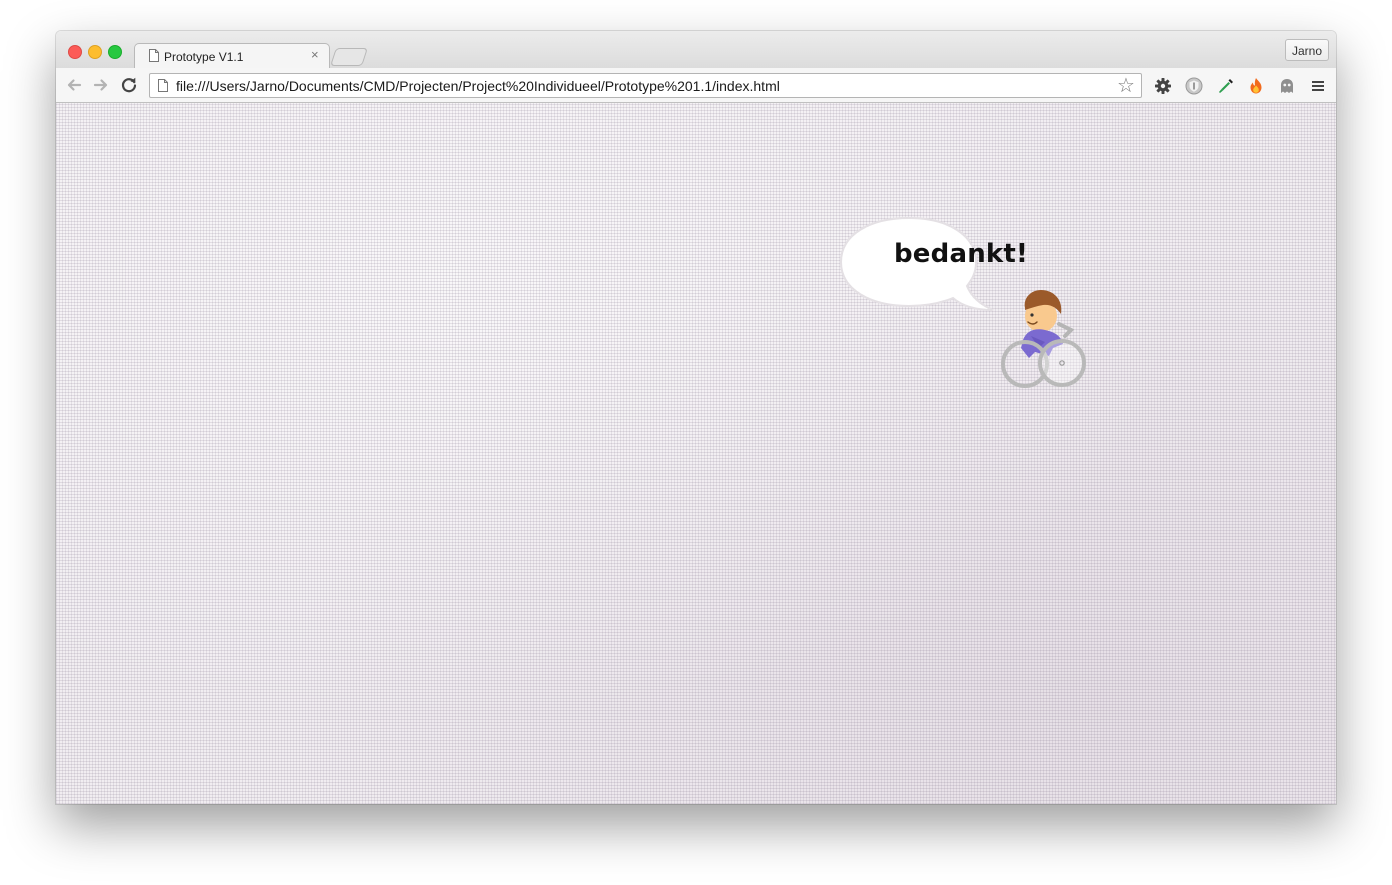 This screenshot has height=885, width=1392. Describe the element at coordinates (1318, 86) in the screenshot. I see `menu-icon` at that location.